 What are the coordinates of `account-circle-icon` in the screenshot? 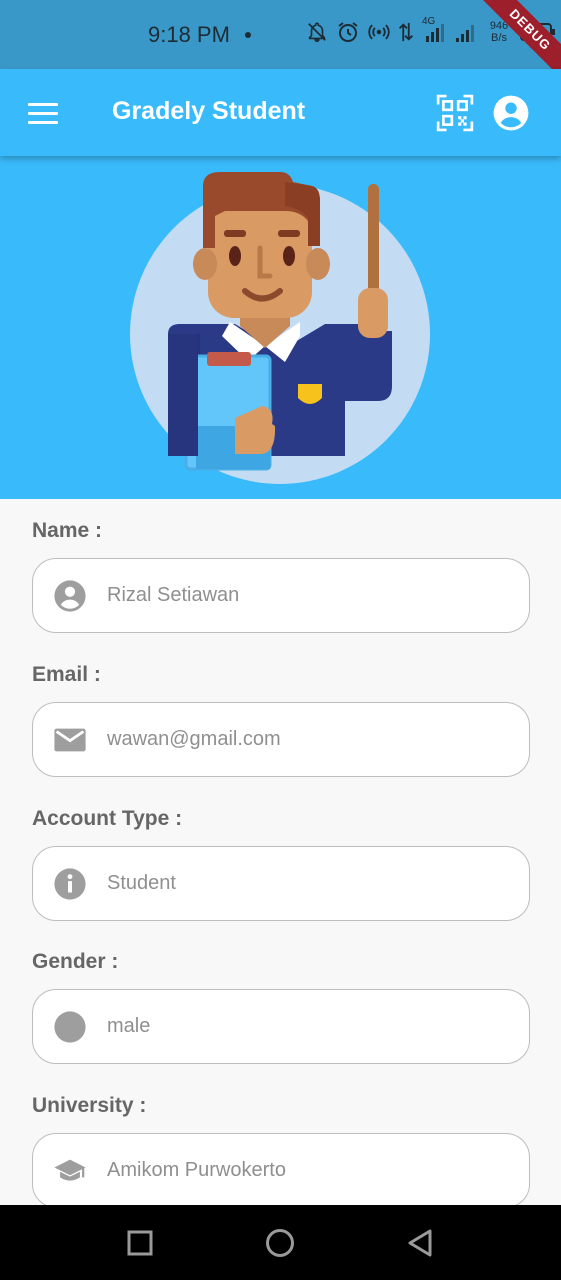 It's located at (511, 113).